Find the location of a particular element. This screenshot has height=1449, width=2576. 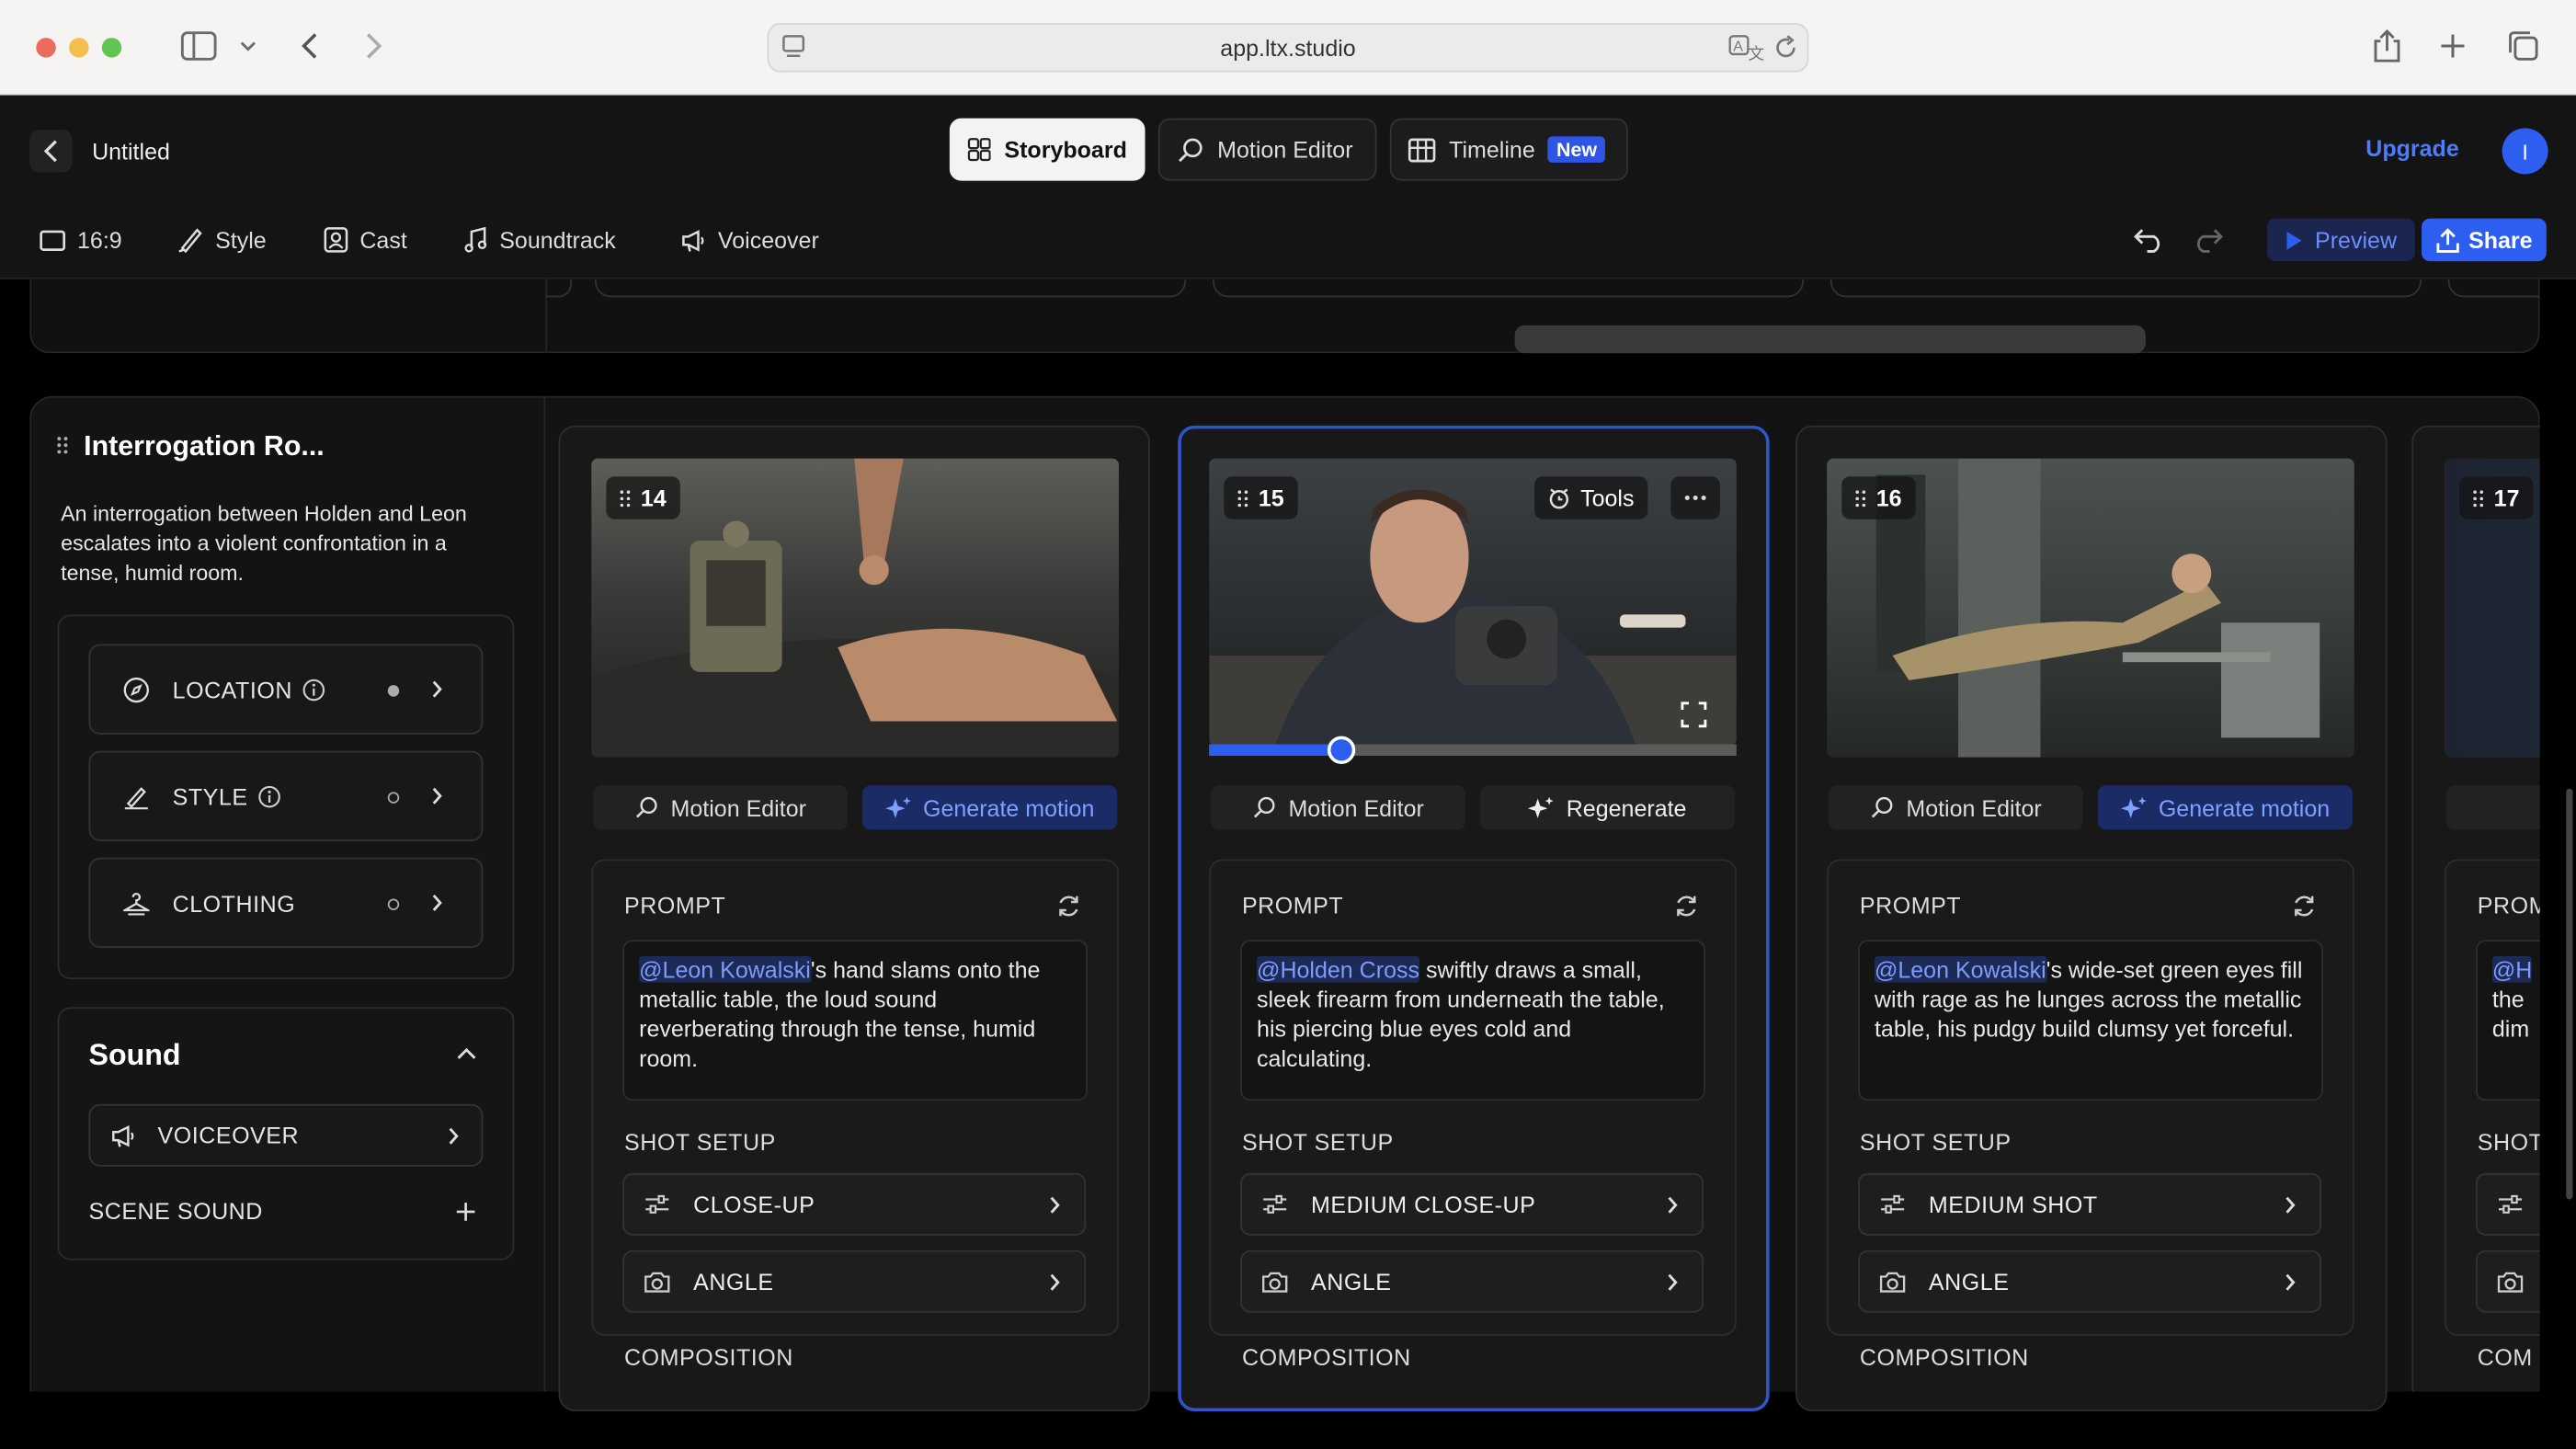

back-to-projects: Untitled is located at coordinates (99, 152).